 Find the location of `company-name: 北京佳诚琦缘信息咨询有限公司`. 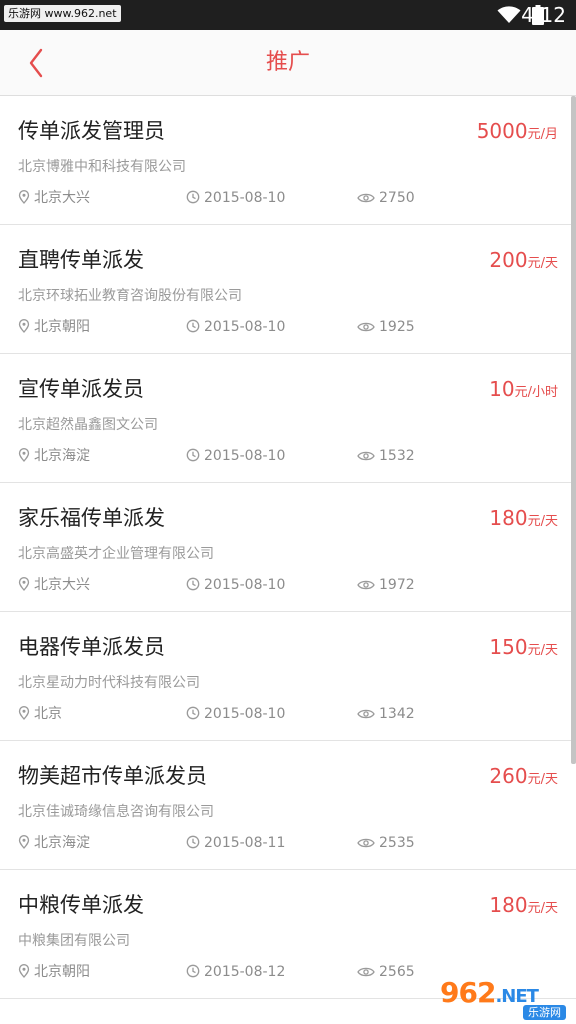

company-name: 北京佳诚琦缘信息咨询有限公司 is located at coordinates (116, 812).